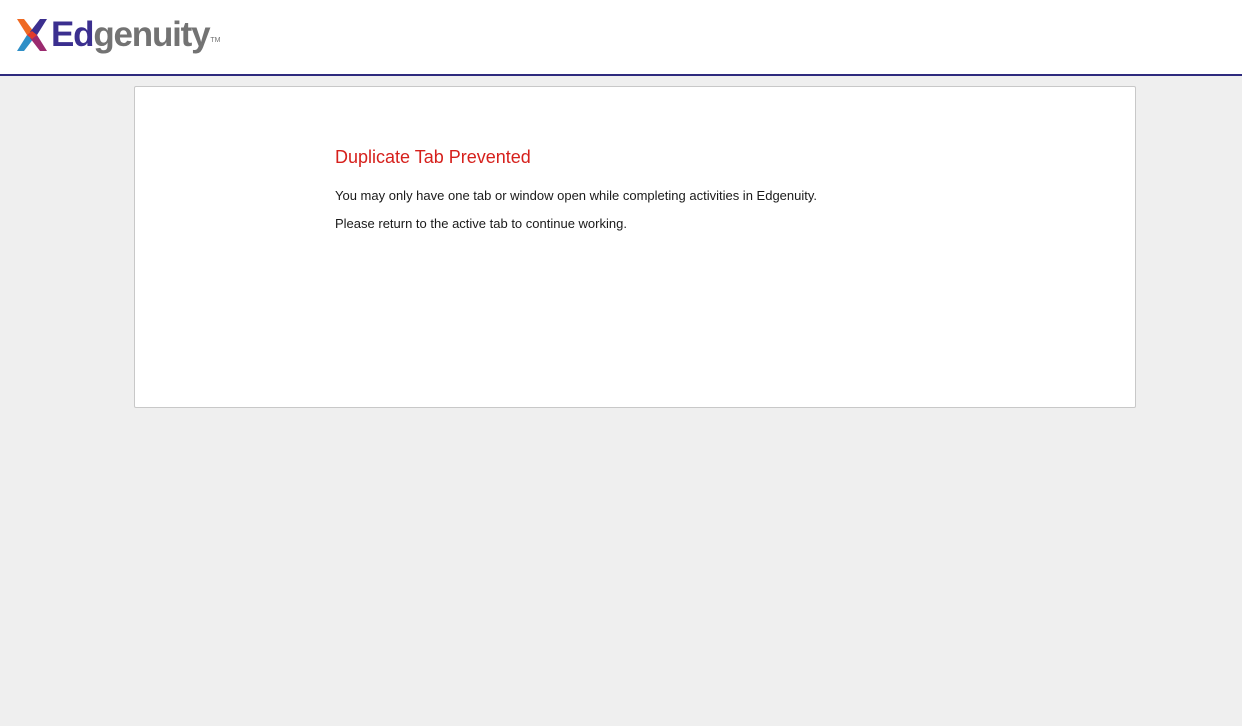 The image size is (1242, 726). Describe the element at coordinates (621, 38) in the screenshot. I see `top-header: EdgenuityTM` at that location.